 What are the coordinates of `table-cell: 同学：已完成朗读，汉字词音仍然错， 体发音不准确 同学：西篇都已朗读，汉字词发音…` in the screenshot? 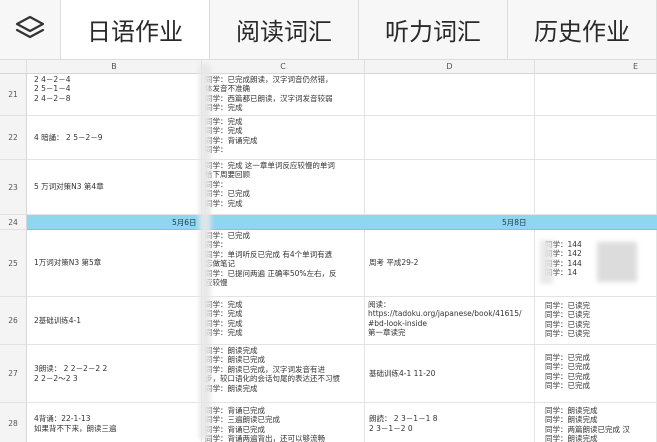 It's located at (283, 95).